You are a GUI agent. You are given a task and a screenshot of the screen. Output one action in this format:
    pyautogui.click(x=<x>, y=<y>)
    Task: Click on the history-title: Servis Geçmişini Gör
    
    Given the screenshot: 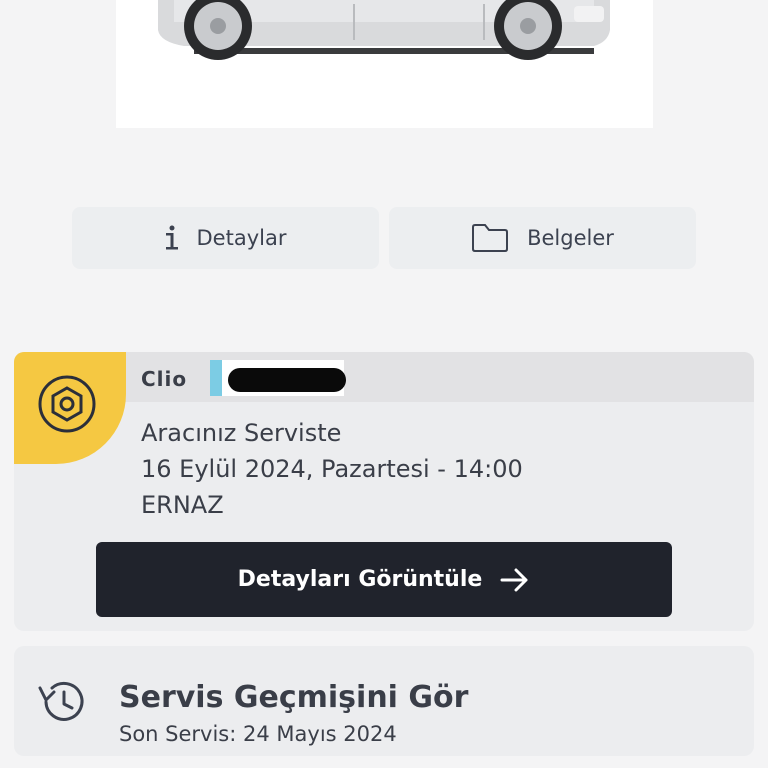 What is the action you would take?
    pyautogui.click(x=294, y=697)
    